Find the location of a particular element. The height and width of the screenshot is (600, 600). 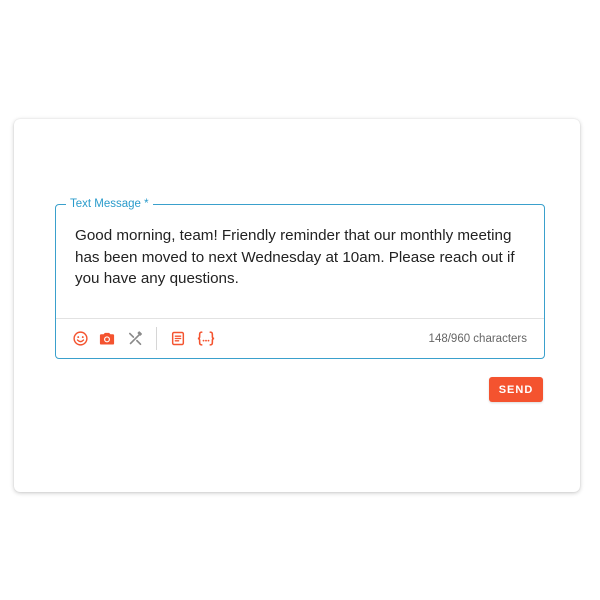

send-button: SEND is located at coordinates (516, 389).